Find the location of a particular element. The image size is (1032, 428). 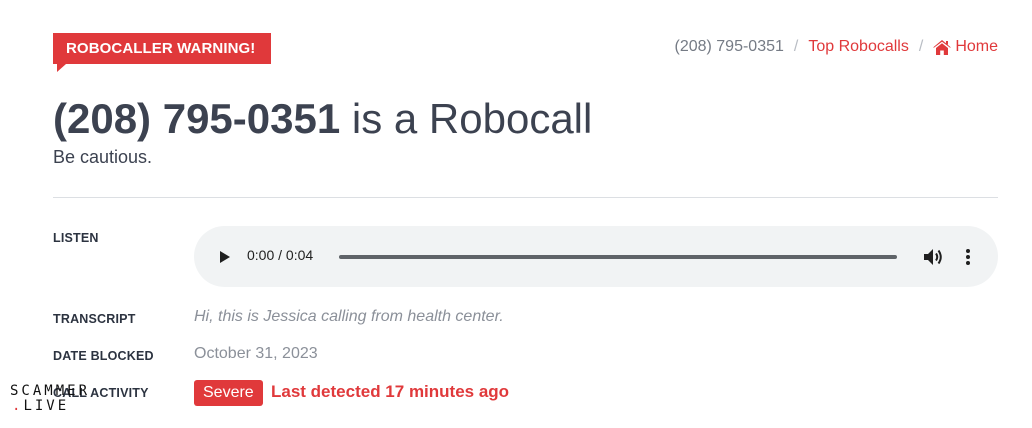

audio-player: 0:00 / 0:04 is located at coordinates (596, 256).